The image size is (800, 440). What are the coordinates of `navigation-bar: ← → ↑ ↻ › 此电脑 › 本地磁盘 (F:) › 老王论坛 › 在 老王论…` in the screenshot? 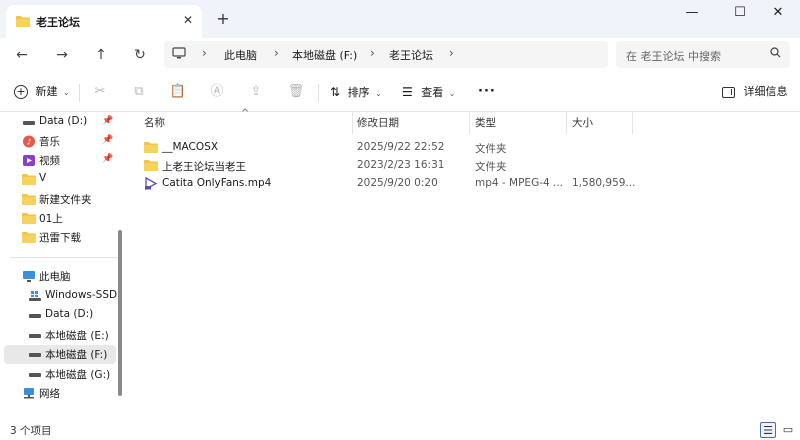 It's located at (400, 55).